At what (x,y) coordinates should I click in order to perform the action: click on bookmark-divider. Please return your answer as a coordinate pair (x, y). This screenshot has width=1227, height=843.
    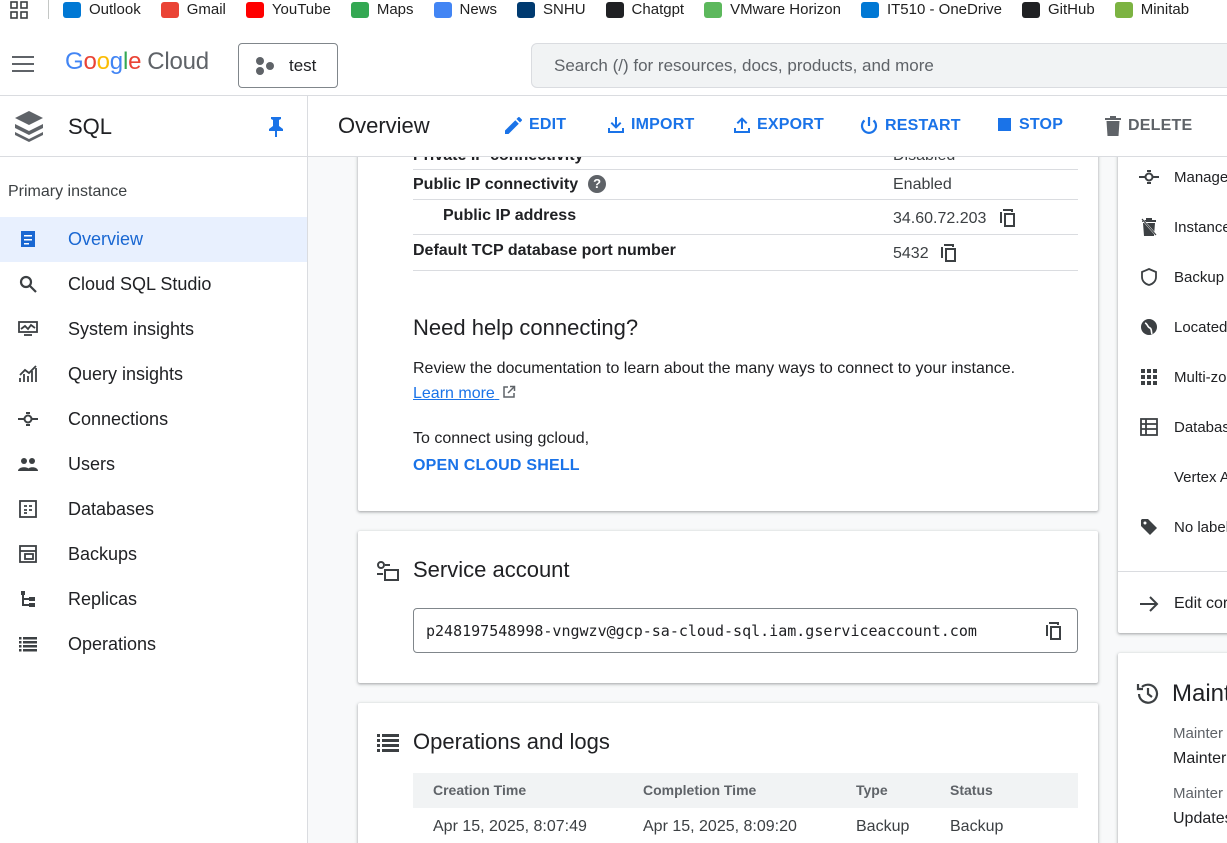
    Looking at the image, I should click on (48, 9).